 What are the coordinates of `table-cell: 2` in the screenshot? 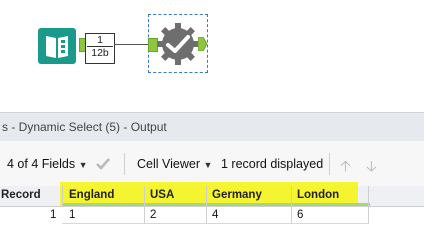 It's located at (153, 215).